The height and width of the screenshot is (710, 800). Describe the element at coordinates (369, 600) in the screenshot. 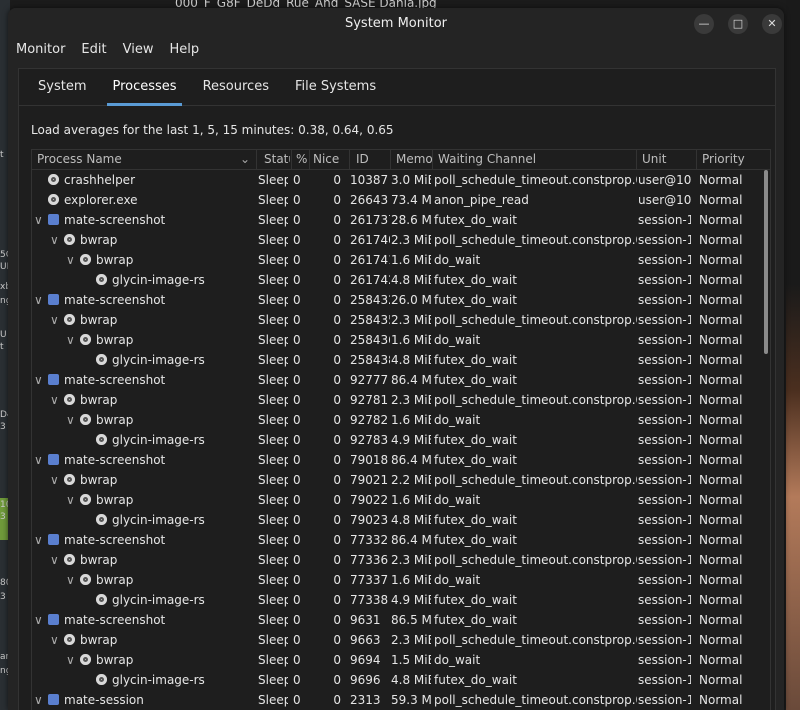

I see `process-id: 77338` at that location.